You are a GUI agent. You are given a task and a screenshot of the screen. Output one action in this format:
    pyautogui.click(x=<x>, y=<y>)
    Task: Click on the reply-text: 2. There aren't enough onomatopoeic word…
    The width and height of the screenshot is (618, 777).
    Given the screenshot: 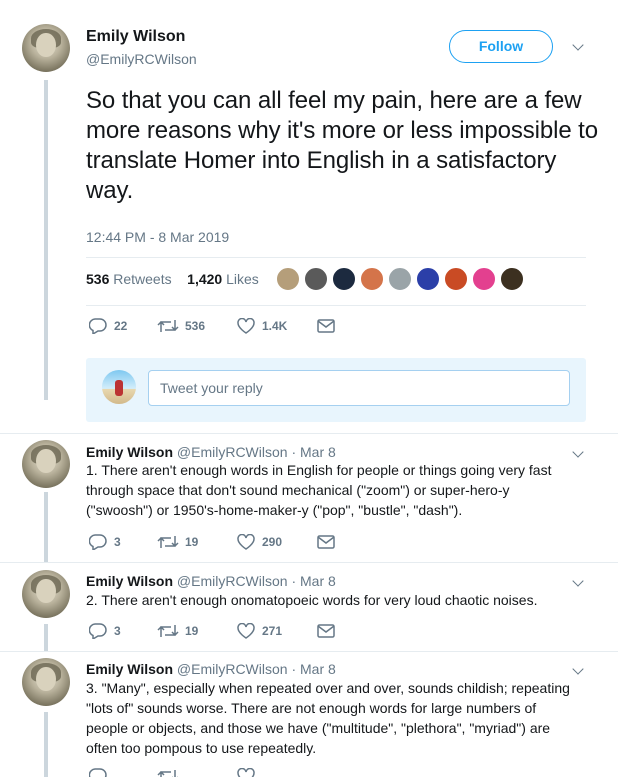 What is the action you would take?
    pyautogui.click(x=312, y=600)
    